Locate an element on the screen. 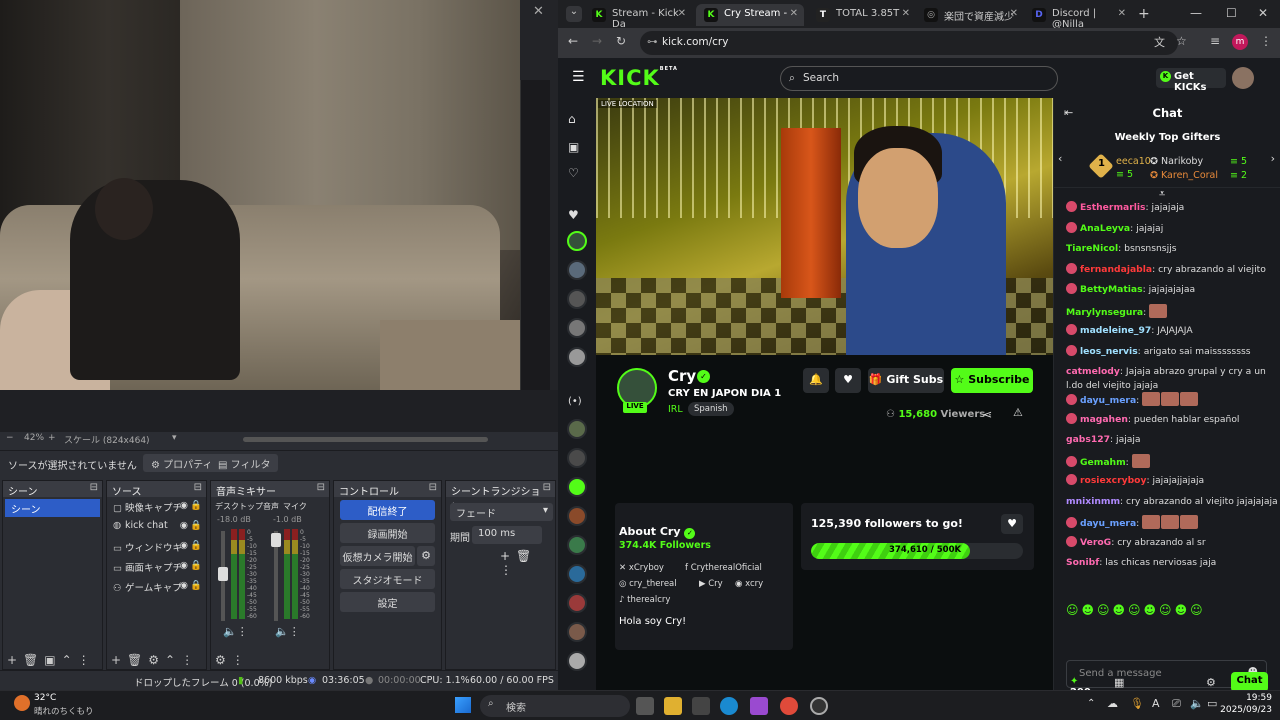 Image resolution: width=1280 pixels, height=720 pixels. stop-stream-button: 配信終了 is located at coordinates (387, 510).